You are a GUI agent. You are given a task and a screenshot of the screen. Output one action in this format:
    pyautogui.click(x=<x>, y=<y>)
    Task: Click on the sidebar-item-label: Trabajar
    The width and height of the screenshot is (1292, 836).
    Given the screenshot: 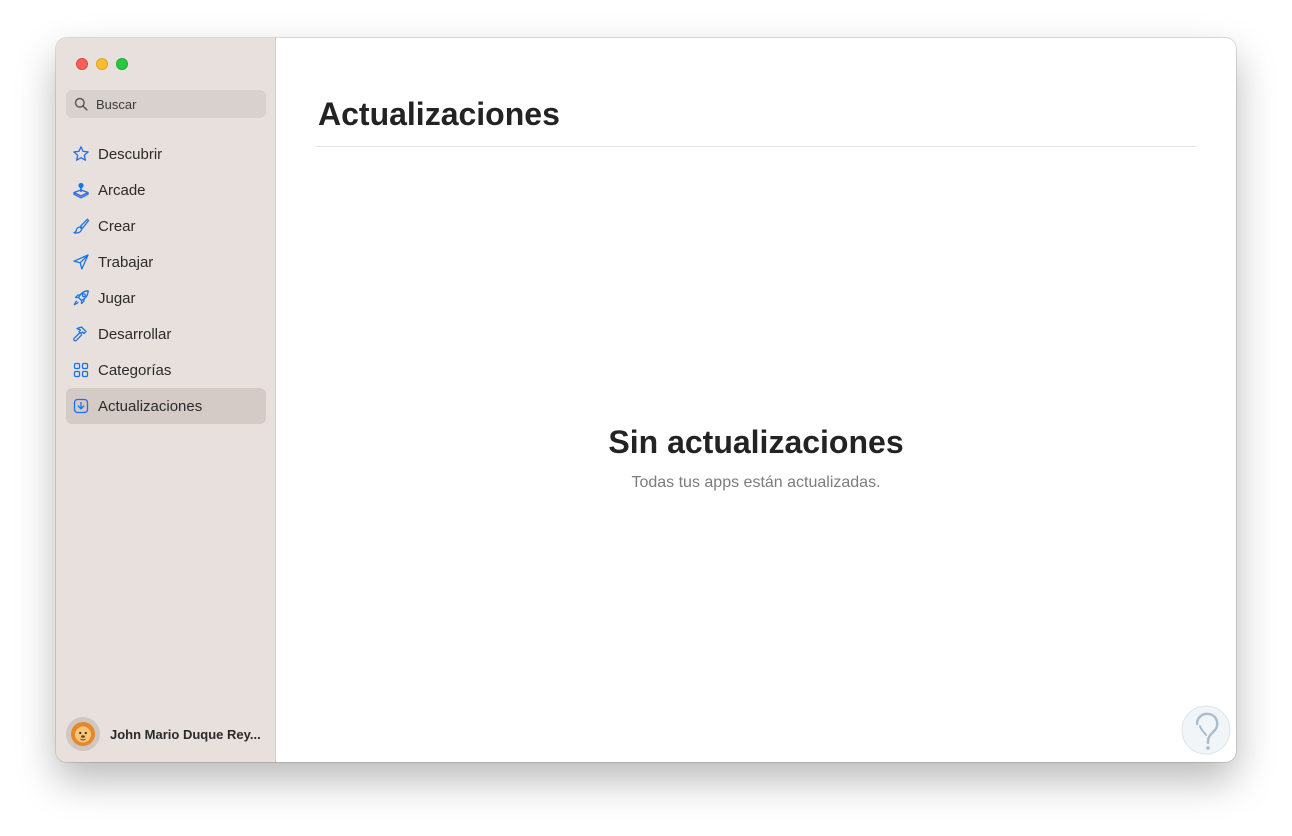 What is the action you would take?
    pyautogui.click(x=126, y=262)
    